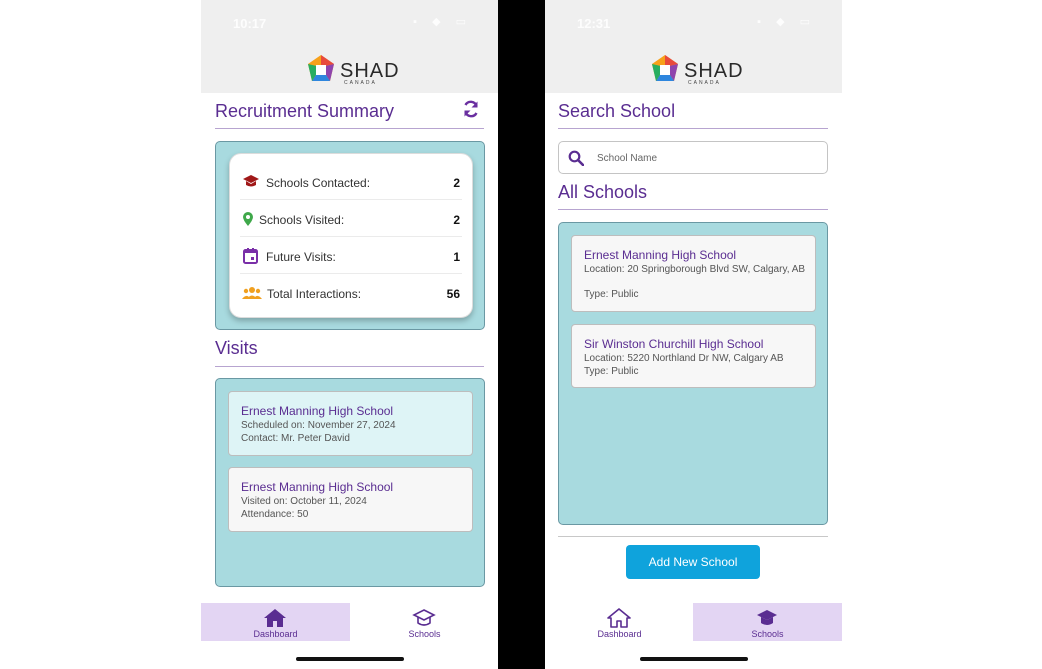 This screenshot has width=1042, height=669. What do you see at coordinates (318, 183) in the screenshot?
I see `summary-label: Schools Contacted:` at bounding box center [318, 183].